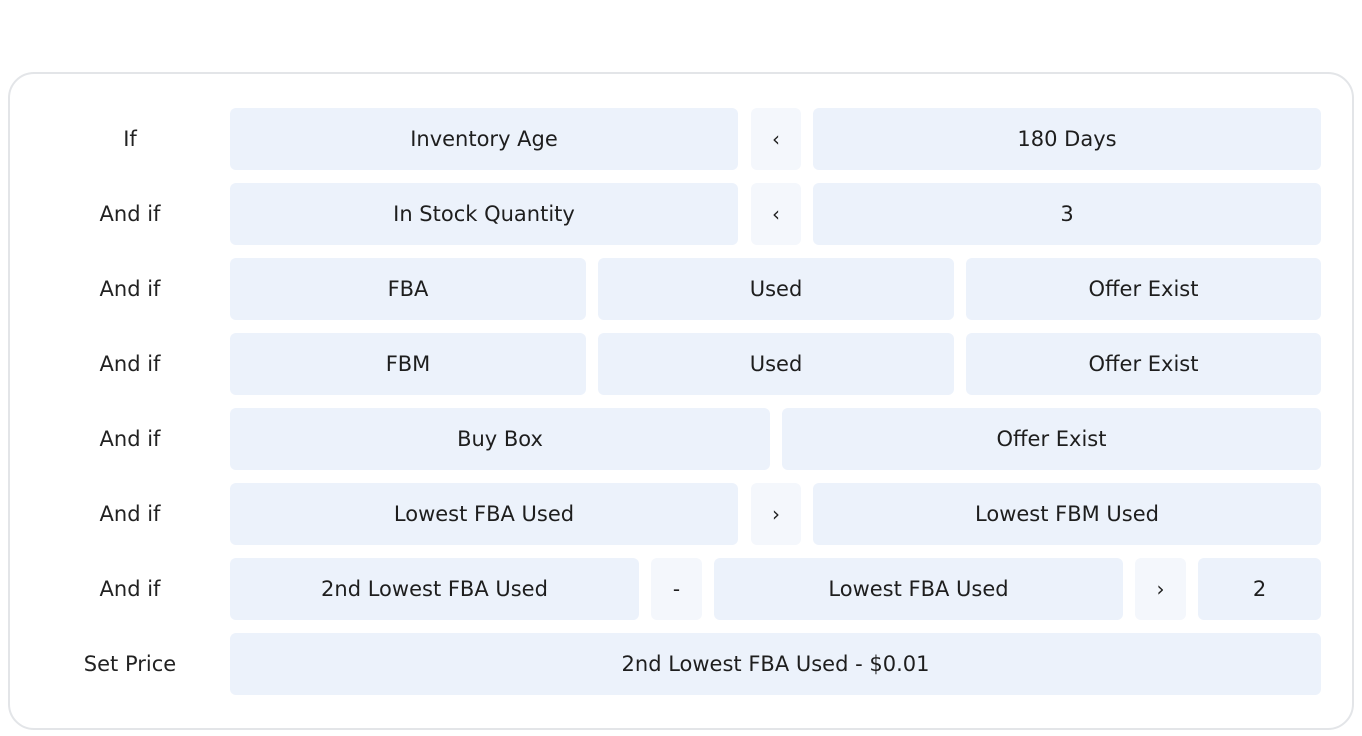  Describe the element at coordinates (676, 589) in the screenshot. I see `operator-minus: -` at that location.